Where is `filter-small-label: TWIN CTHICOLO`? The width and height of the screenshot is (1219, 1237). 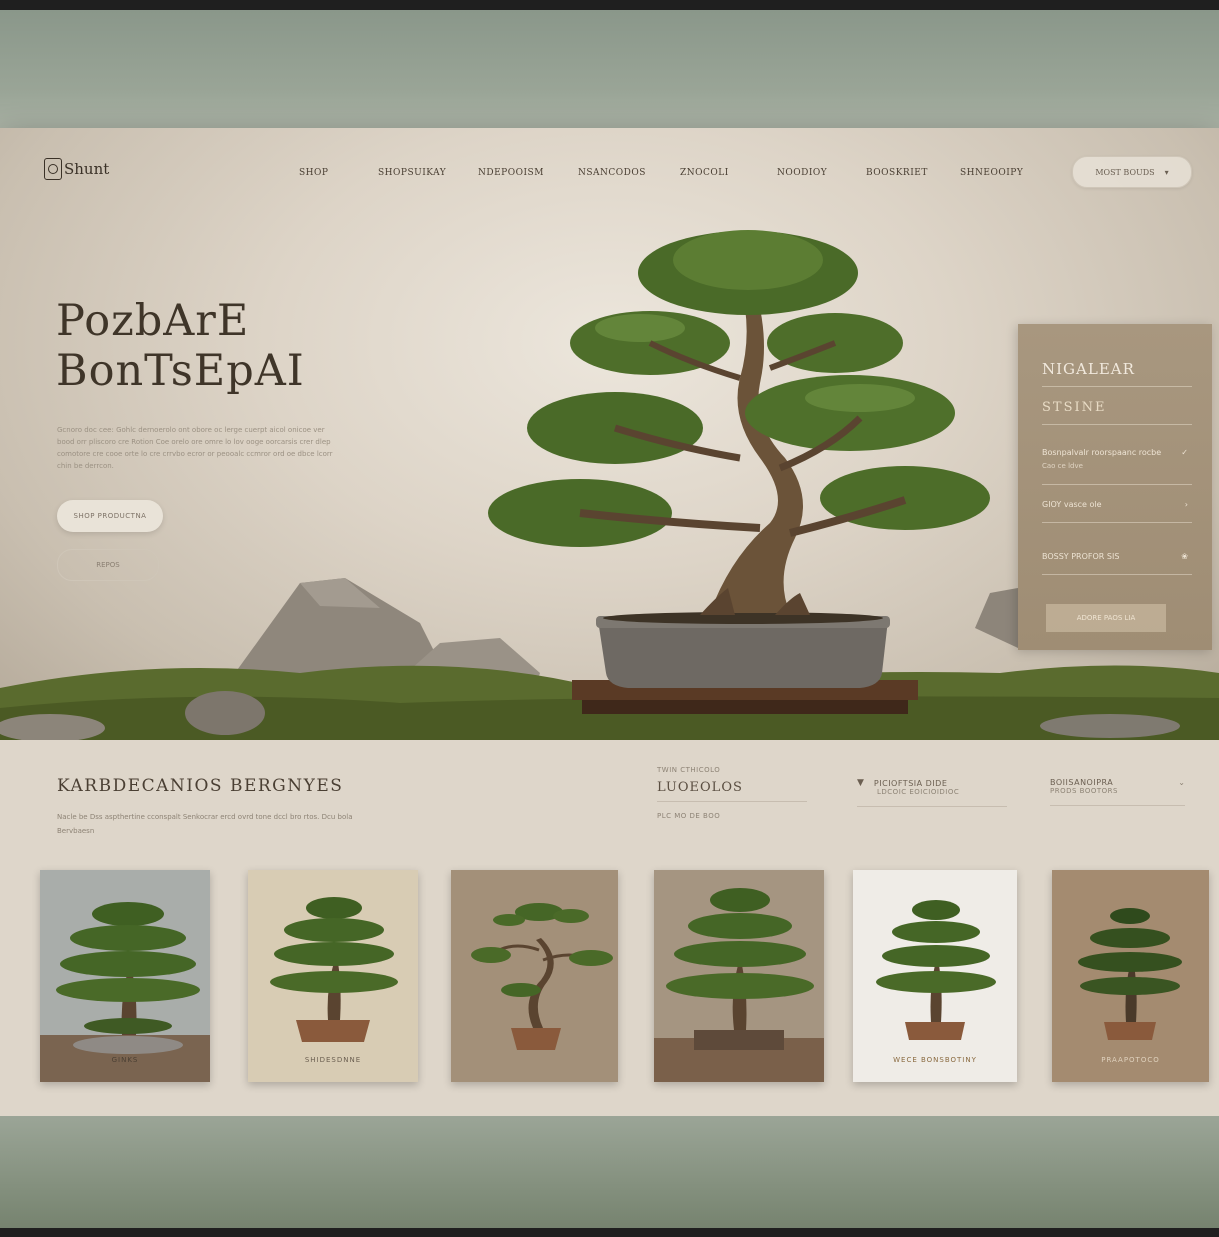 filter-small-label: TWIN CTHICOLO is located at coordinates (689, 770).